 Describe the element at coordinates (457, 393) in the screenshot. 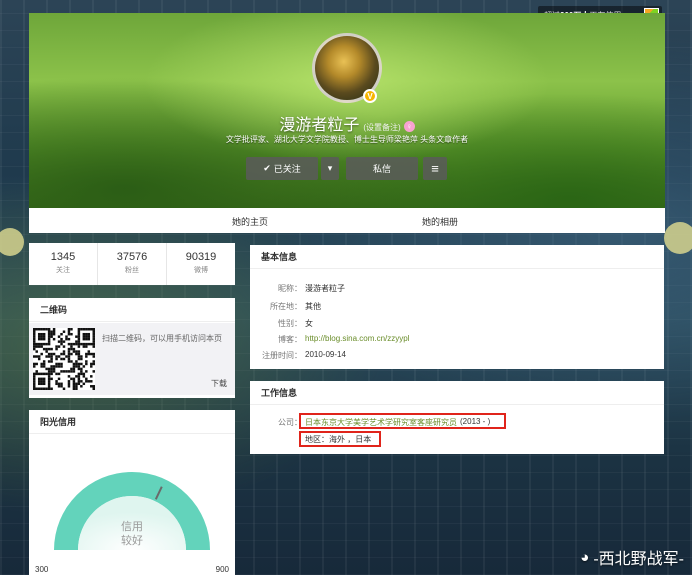

I see `work-info-title: 工作信息` at that location.